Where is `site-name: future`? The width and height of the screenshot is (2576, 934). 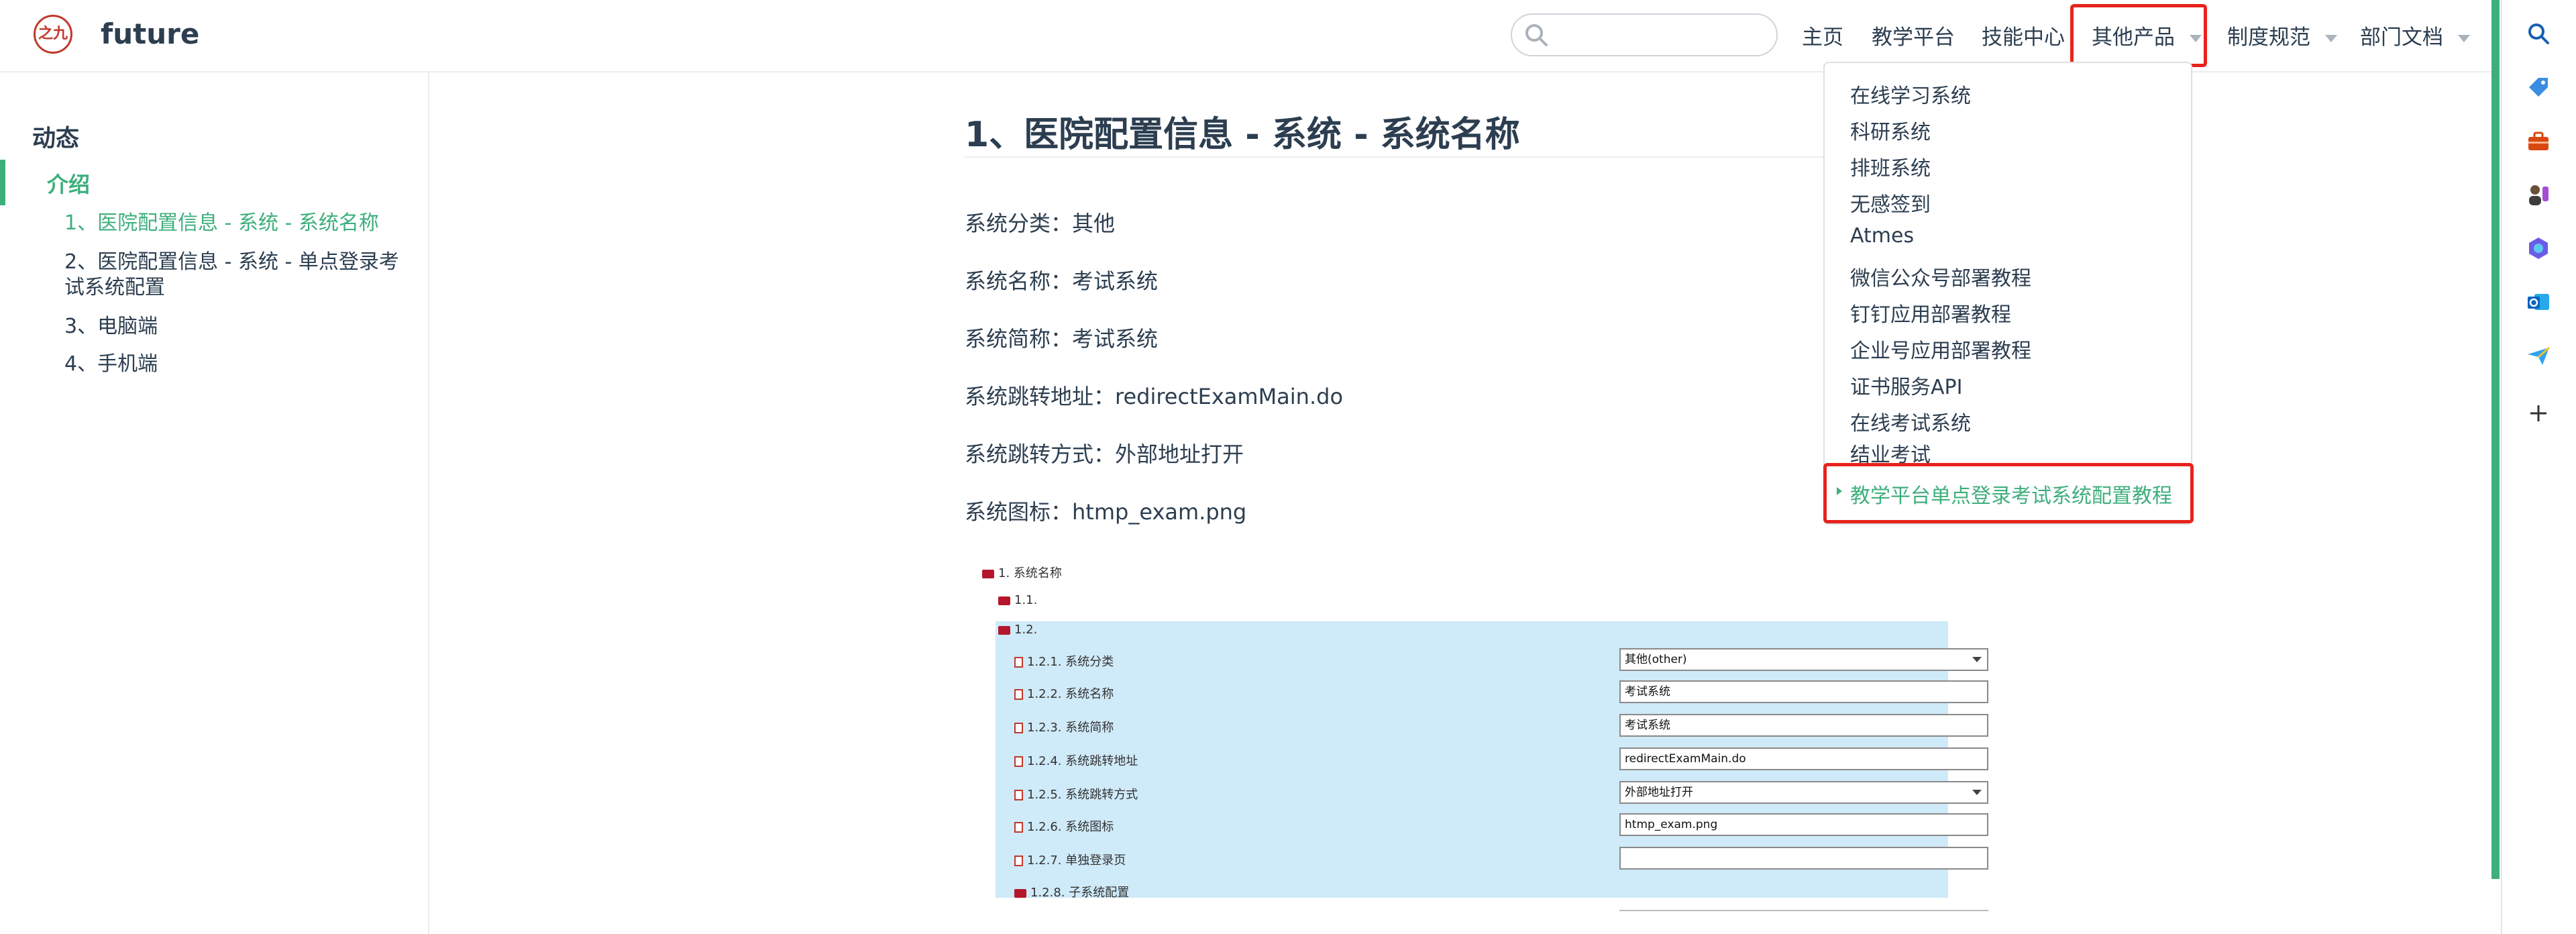 site-name: future is located at coordinates (150, 33).